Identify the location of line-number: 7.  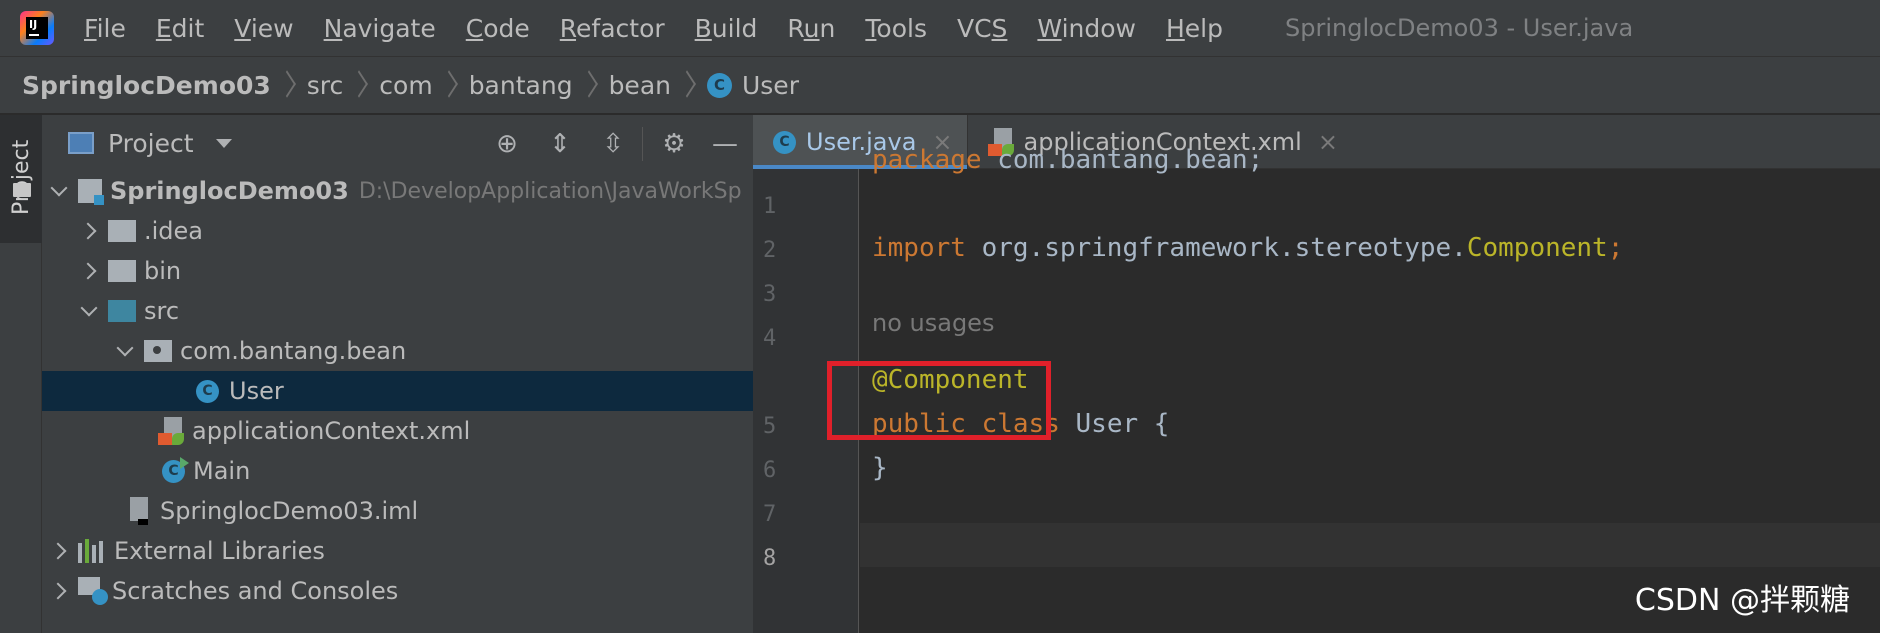
(770, 514).